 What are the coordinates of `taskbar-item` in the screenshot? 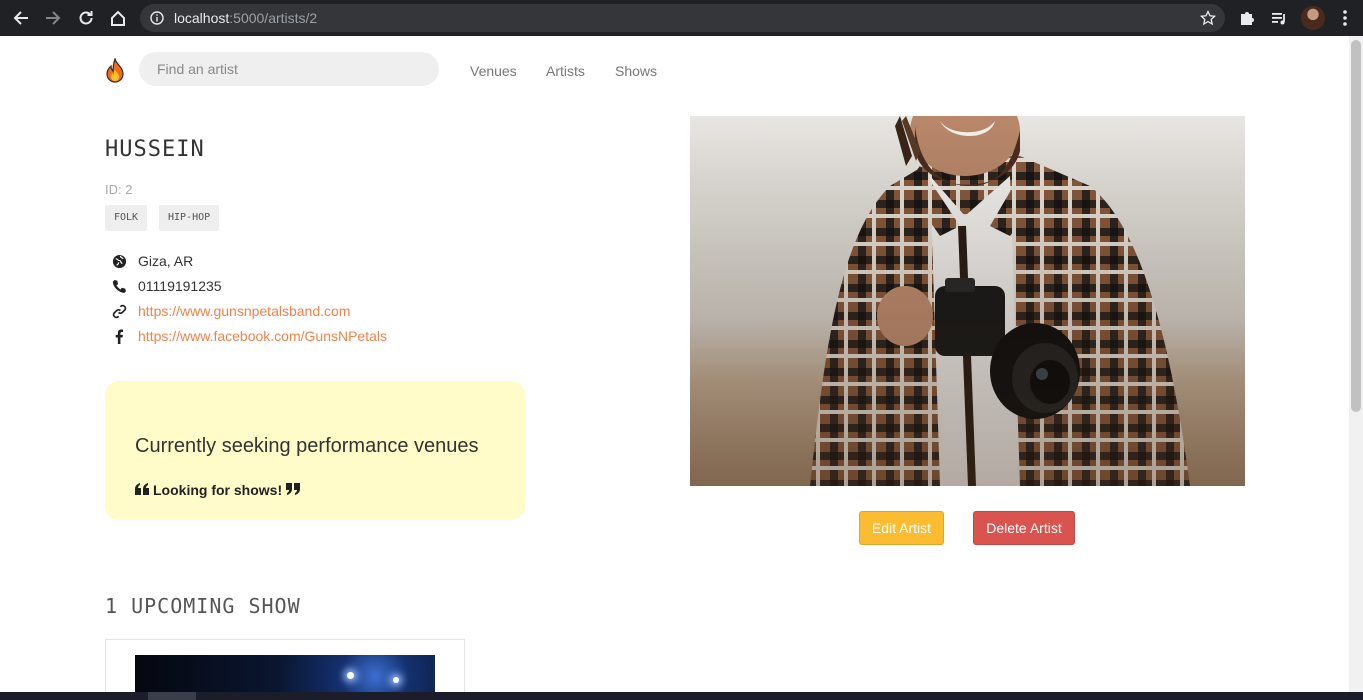 It's located at (172, 696).